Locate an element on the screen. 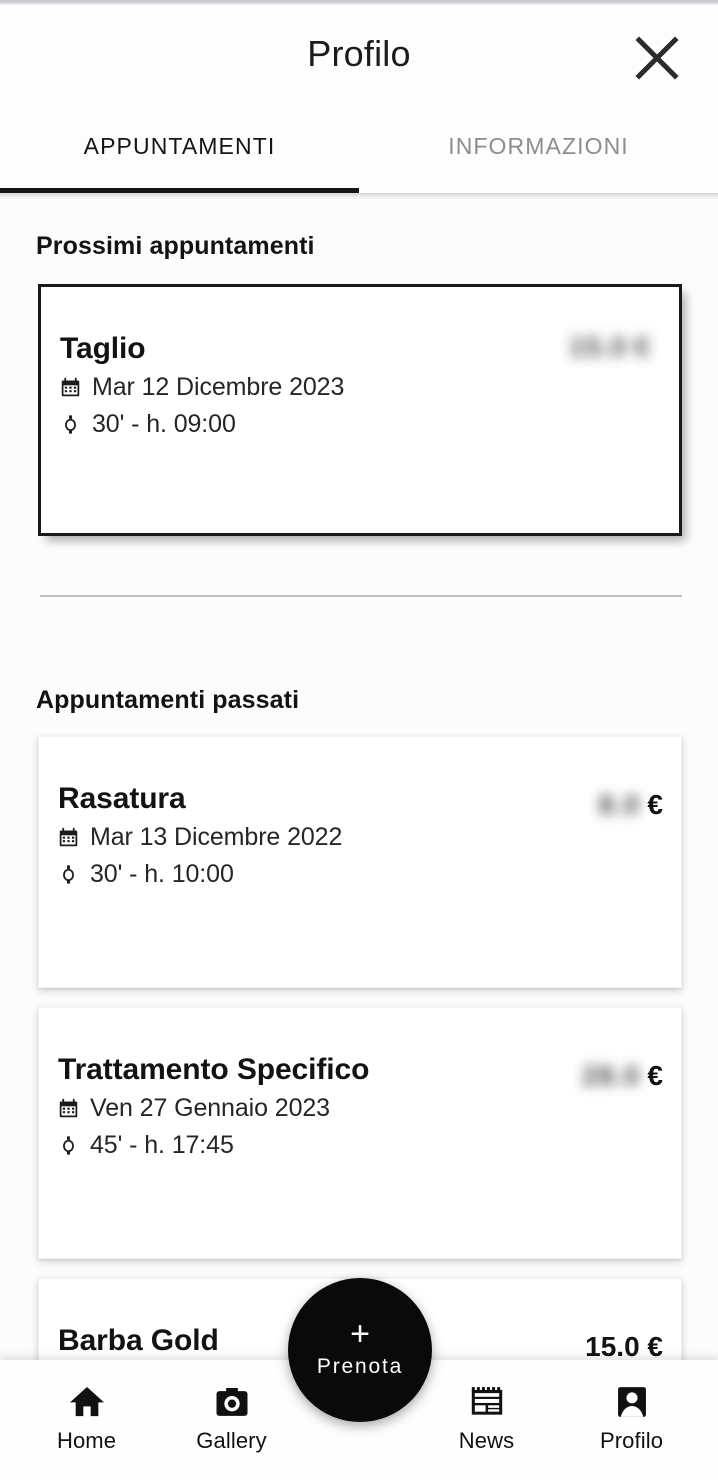 The width and height of the screenshot is (718, 1480). section-divider is located at coordinates (361, 596).